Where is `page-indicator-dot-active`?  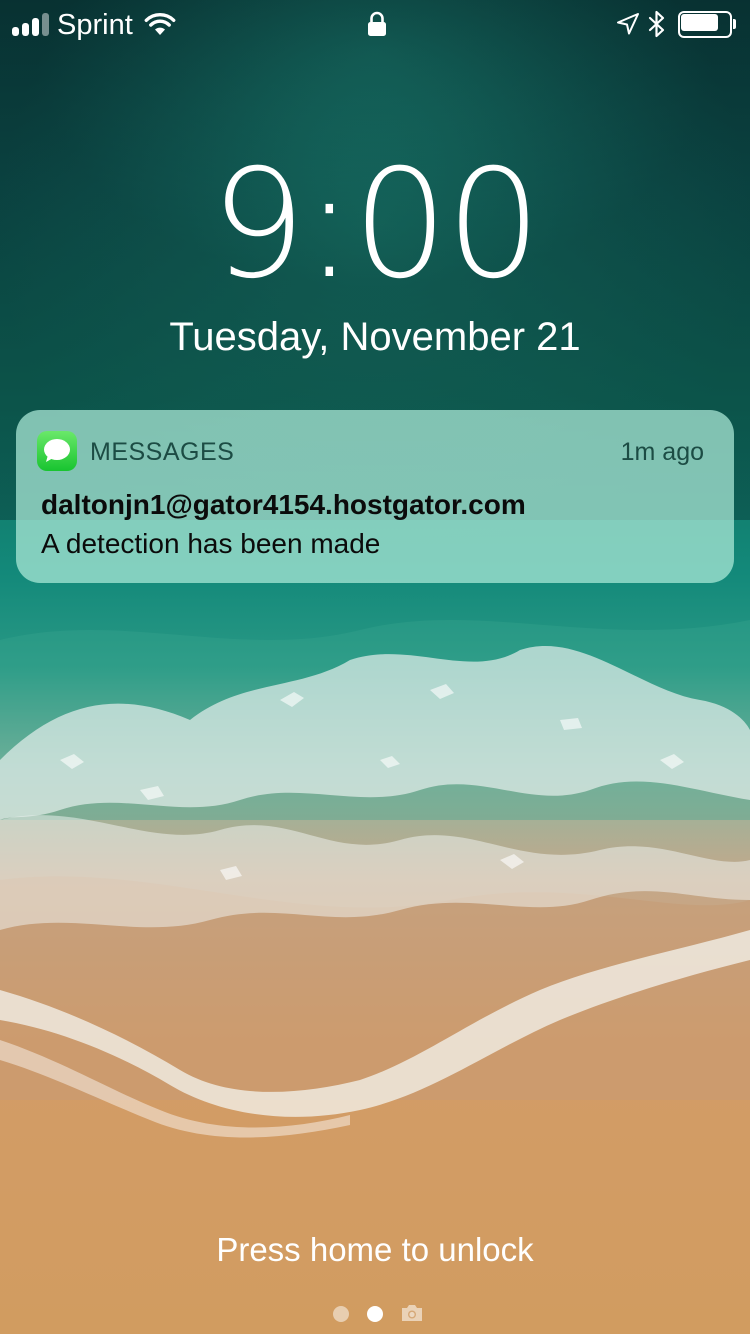 page-indicator-dot-active is located at coordinates (375, 1314).